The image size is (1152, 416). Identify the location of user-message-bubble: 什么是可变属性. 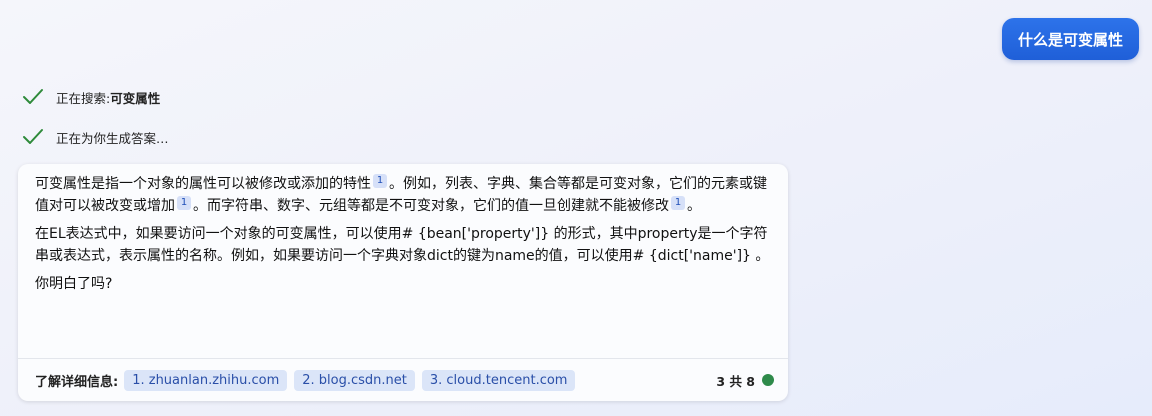
(1070, 39).